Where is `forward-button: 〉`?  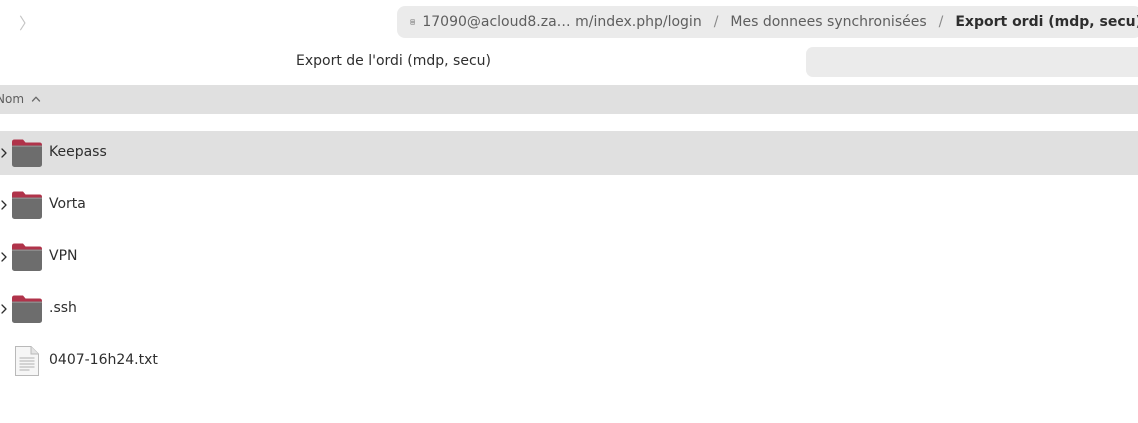 forward-button: 〉 is located at coordinates (27, 22).